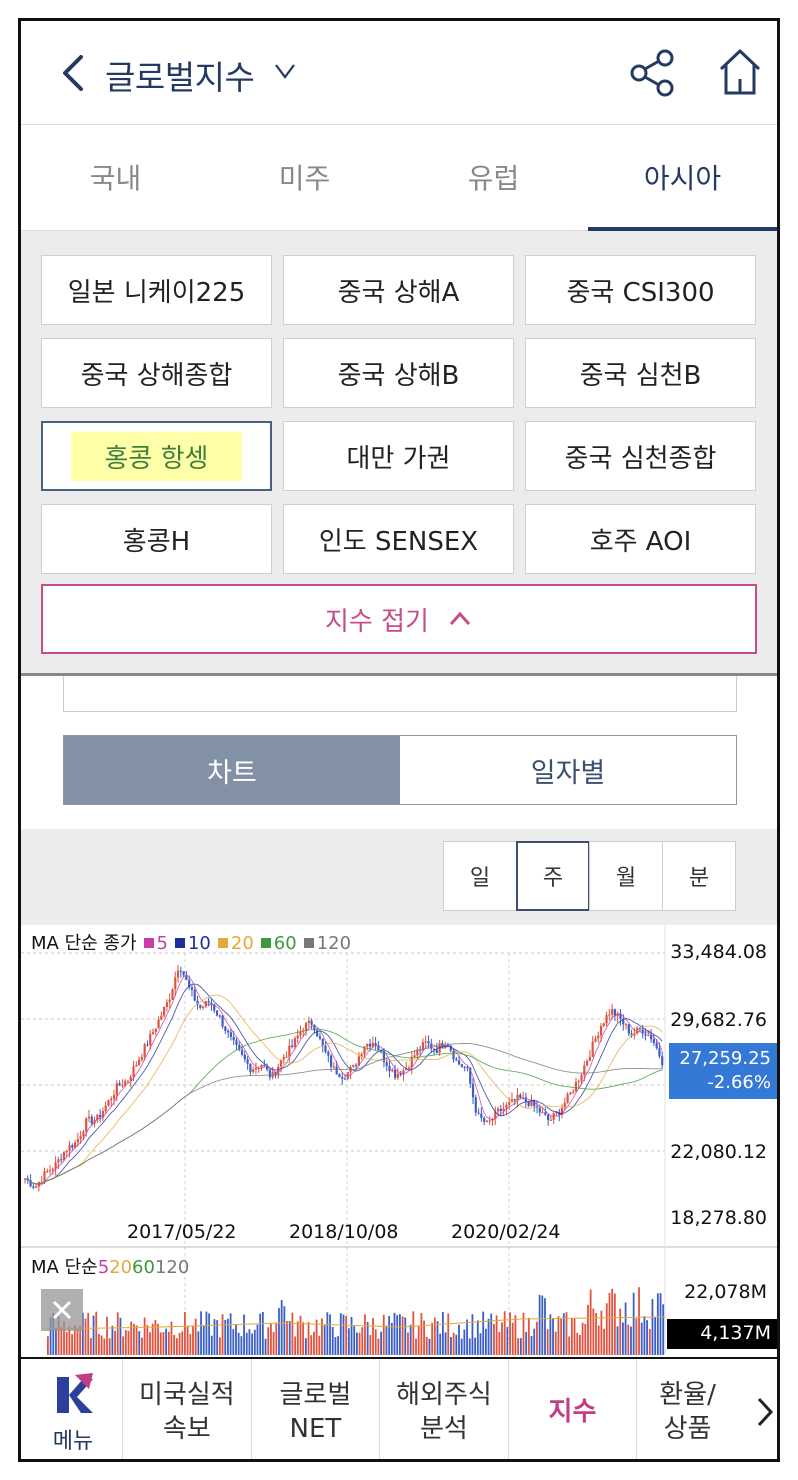  I want to click on share-icon, so click(653, 73).